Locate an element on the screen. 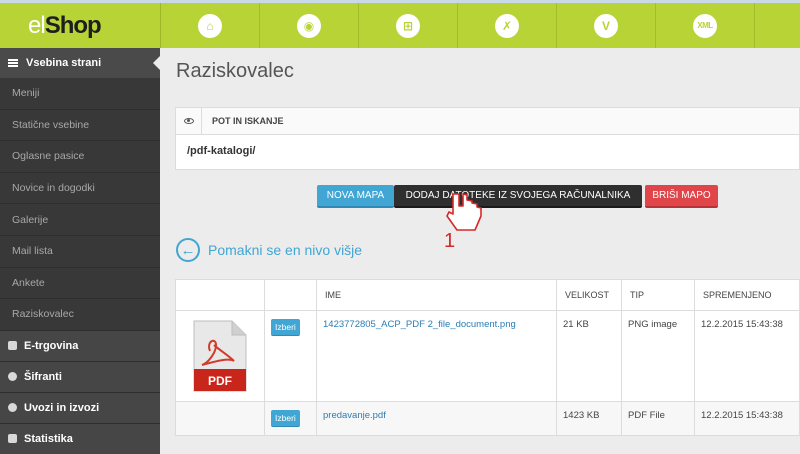  nav-tools: ✗ is located at coordinates (506, 25).